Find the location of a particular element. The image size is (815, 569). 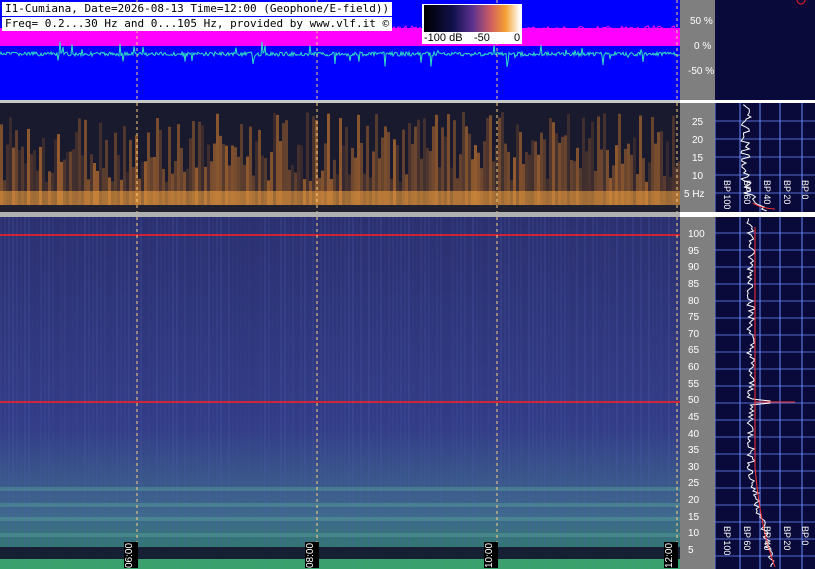

y-tick: 75 is located at coordinates (694, 317).